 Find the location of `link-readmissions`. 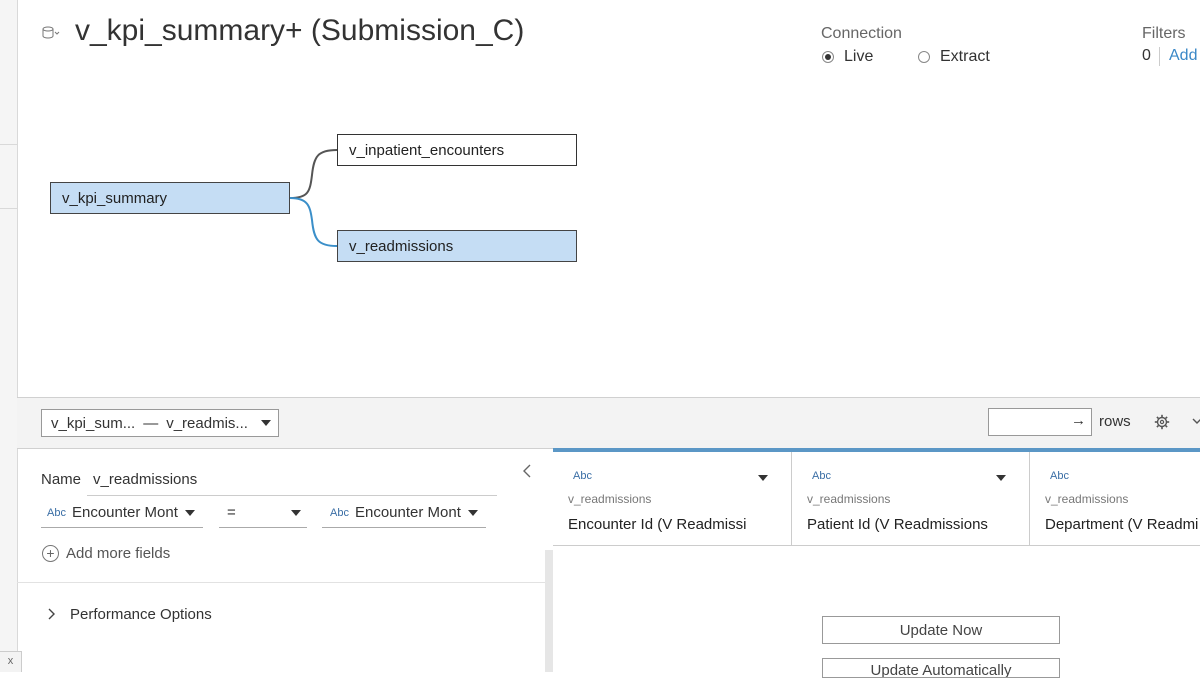

link-readmissions is located at coordinates (313, 222).